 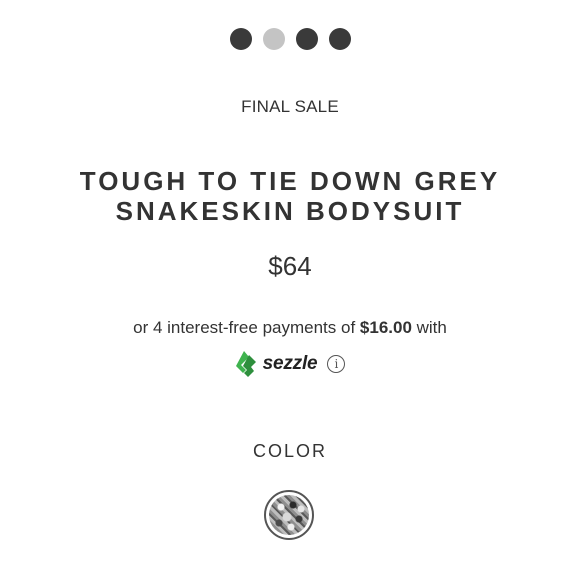 What do you see at coordinates (336, 364) in the screenshot?
I see `info-icon: i` at bounding box center [336, 364].